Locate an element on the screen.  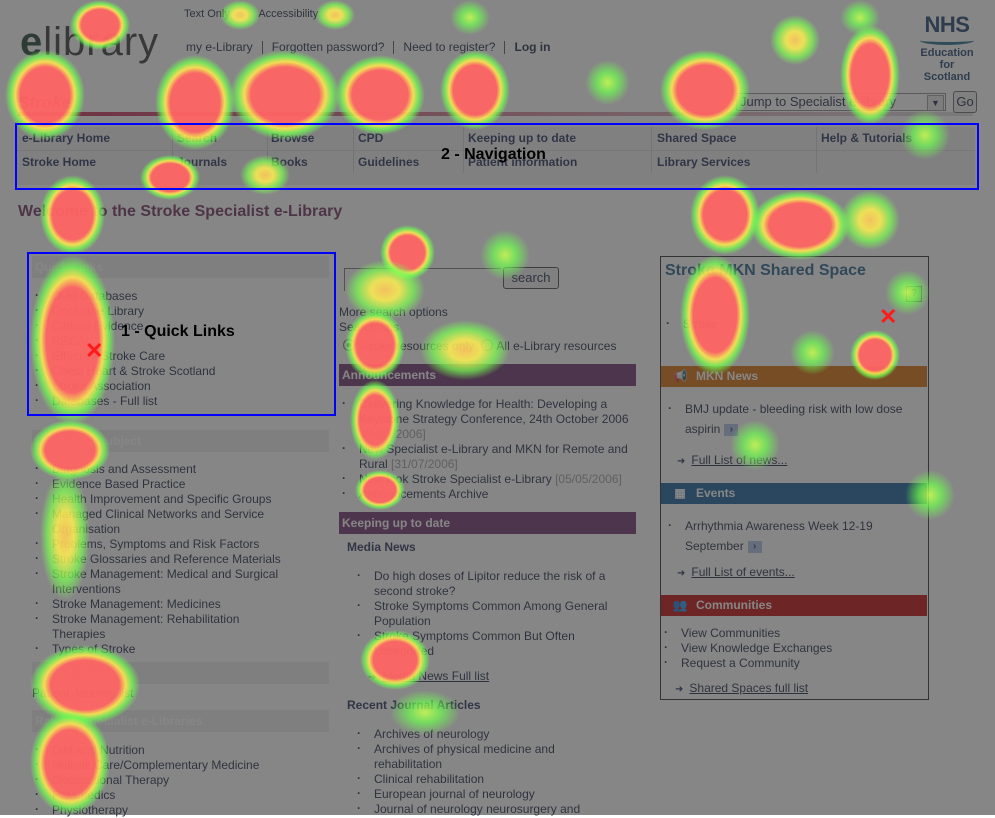
register-link: Need to register? is located at coordinates (449, 47).